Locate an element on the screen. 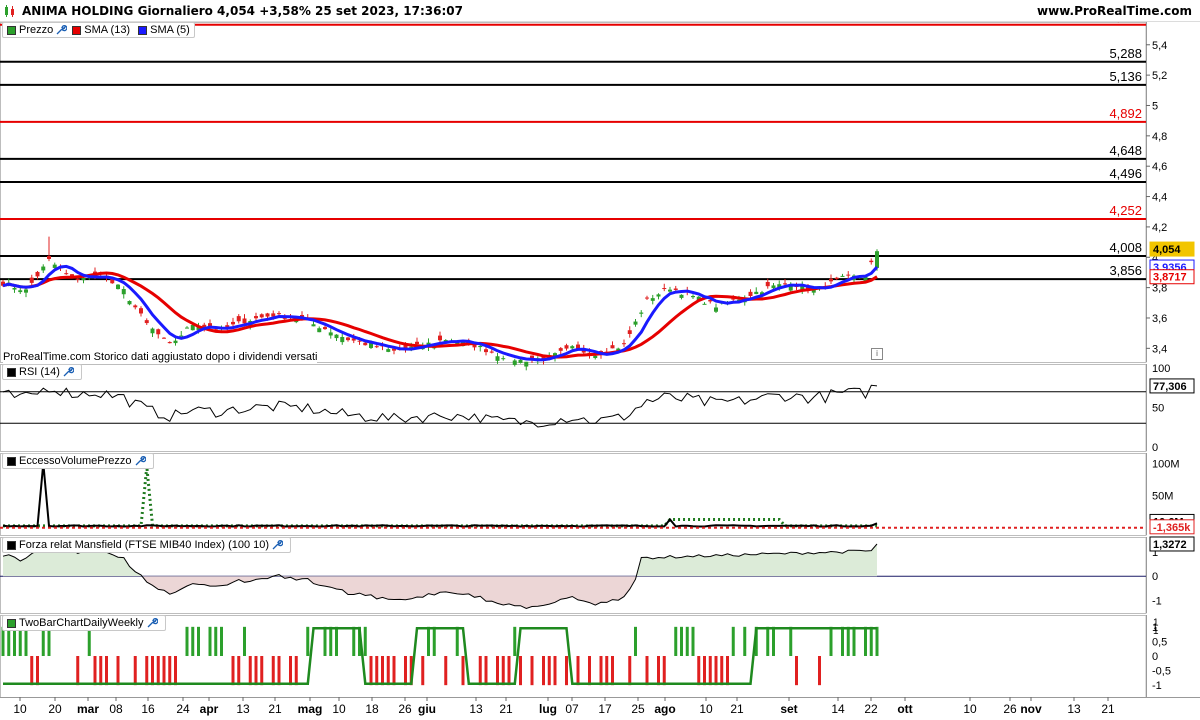 This screenshot has width=1200, height=720. mansfield-badge: 1,3272 is located at coordinates (1170, 545).